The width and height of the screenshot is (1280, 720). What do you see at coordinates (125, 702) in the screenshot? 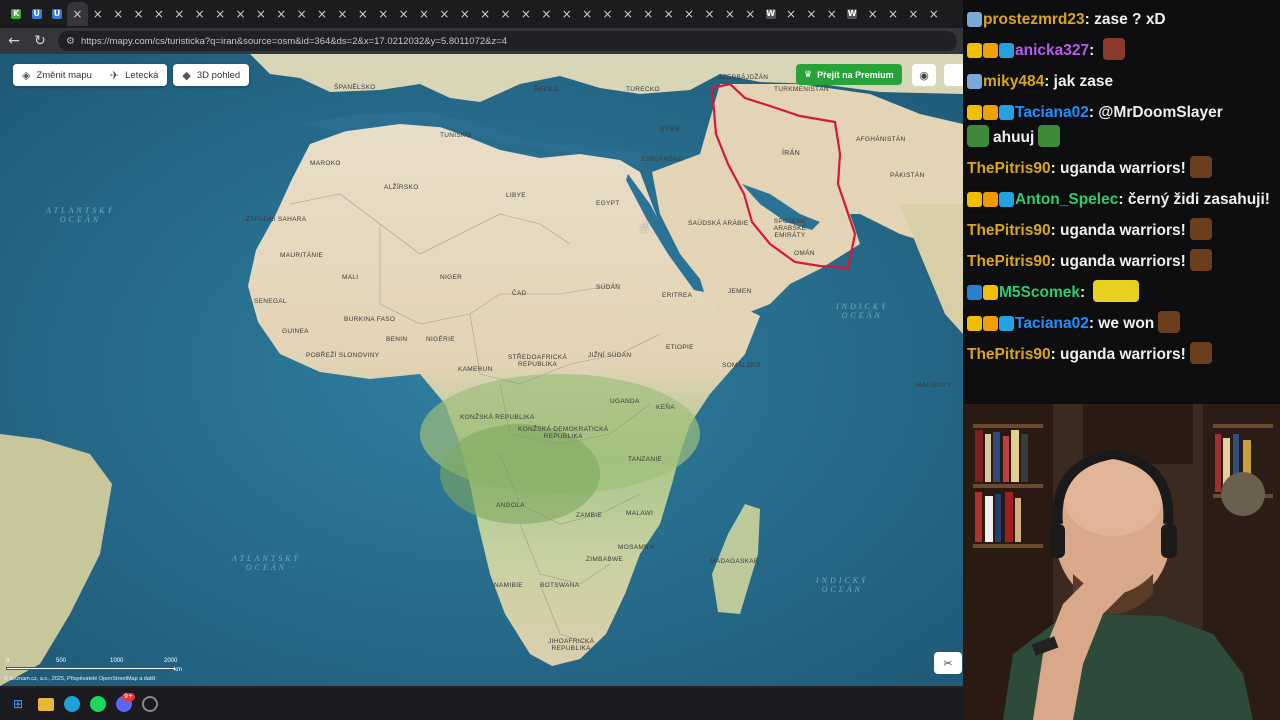
I see `discord-icon: 9+` at bounding box center [125, 702].